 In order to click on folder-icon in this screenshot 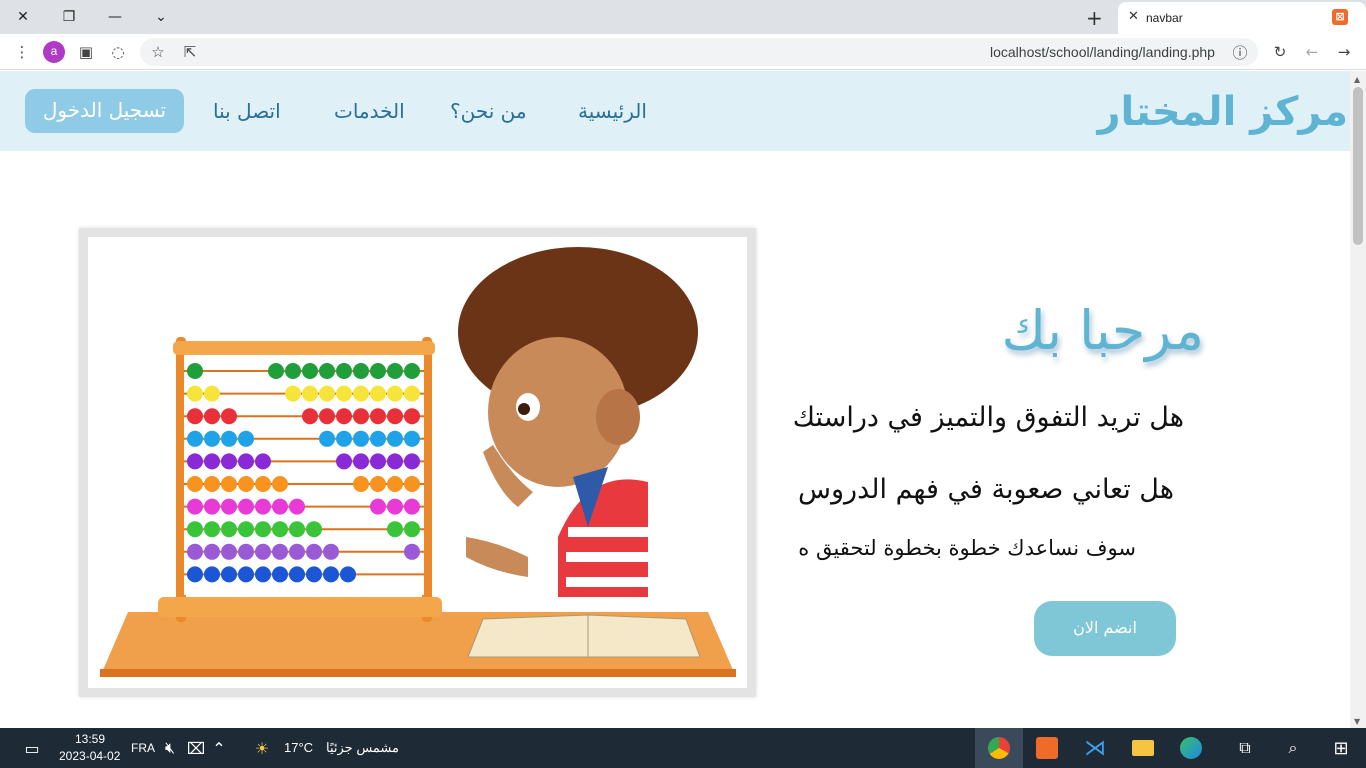, I will do `click(1143, 748)`.